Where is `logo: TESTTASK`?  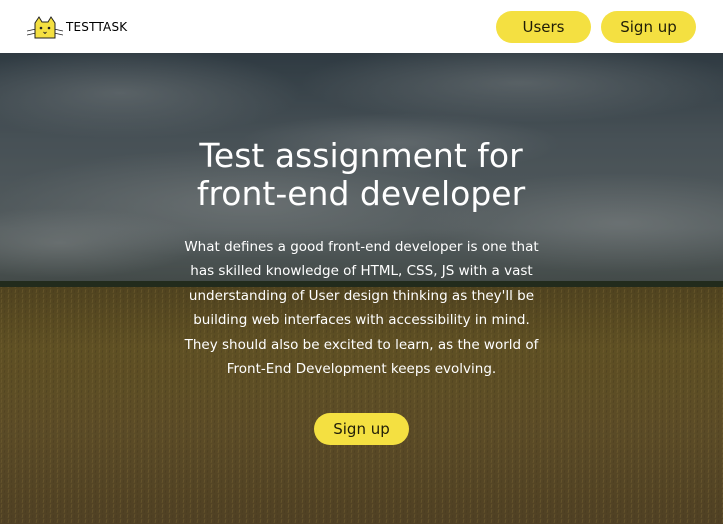
logo: TESTTASK is located at coordinates (77, 27).